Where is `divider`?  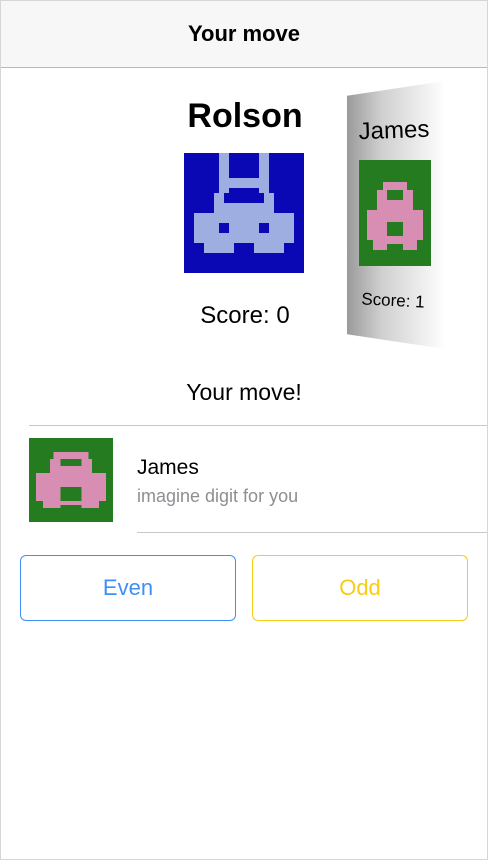 divider is located at coordinates (312, 532).